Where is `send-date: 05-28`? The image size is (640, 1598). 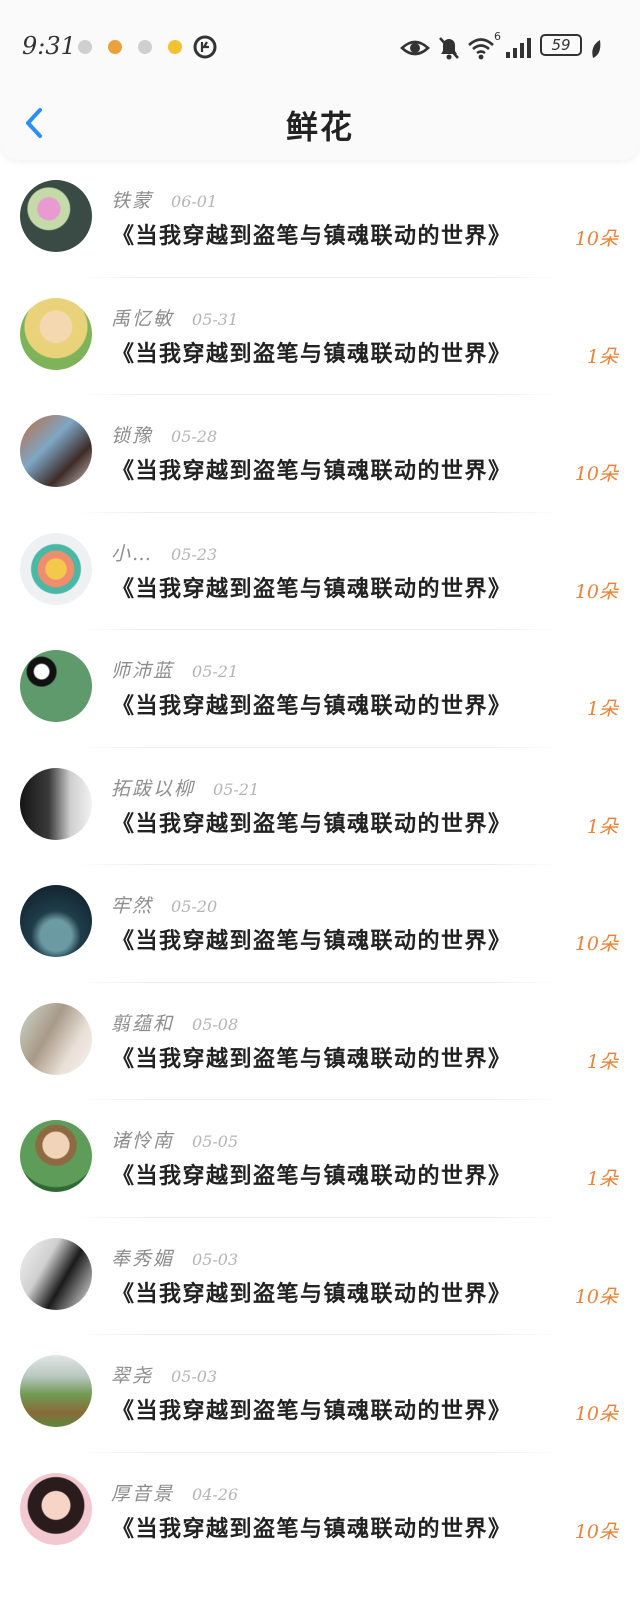 send-date: 05-28 is located at coordinates (194, 436).